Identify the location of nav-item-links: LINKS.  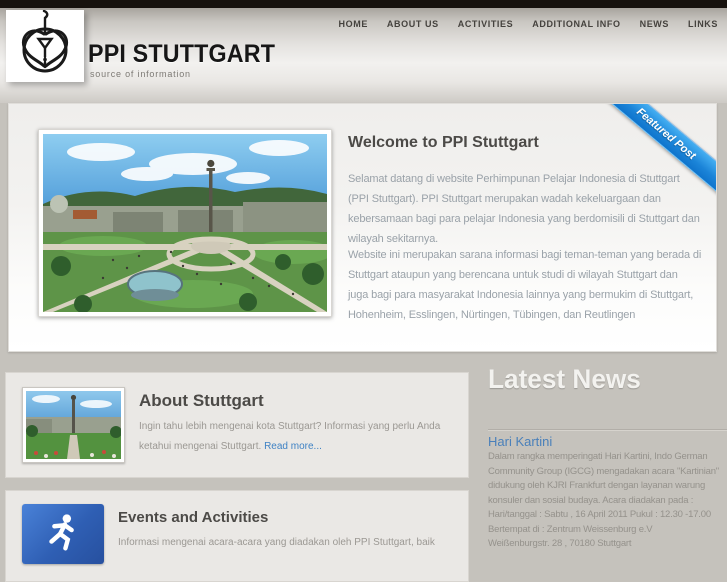
(703, 24).